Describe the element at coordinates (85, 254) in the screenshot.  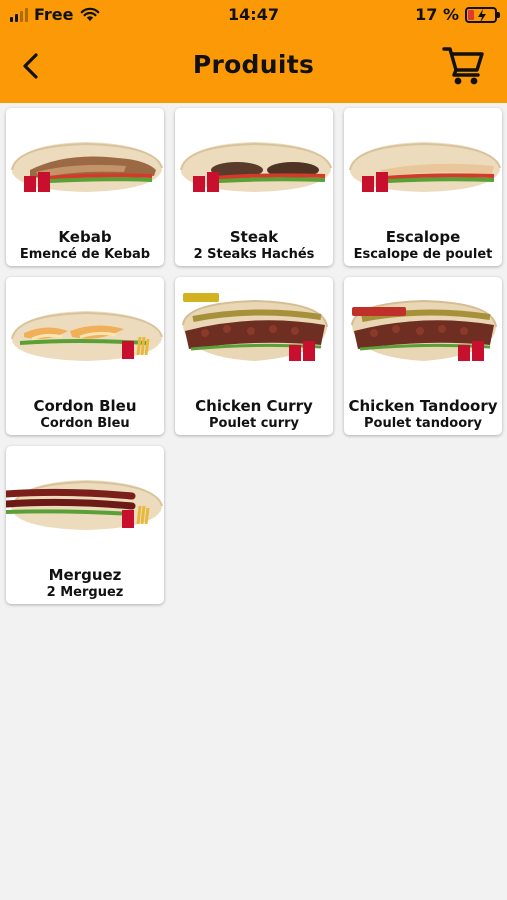
I see `product-description: Emencé de Kebab` at that location.